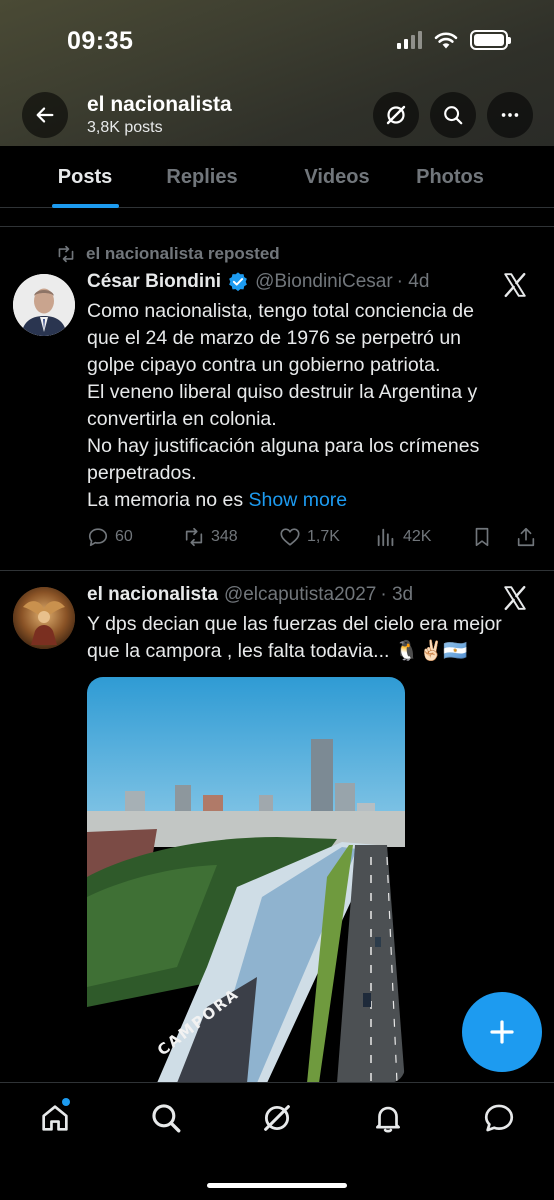 The width and height of the screenshot is (554, 1200). I want to click on bookmark-button, so click(482, 537).